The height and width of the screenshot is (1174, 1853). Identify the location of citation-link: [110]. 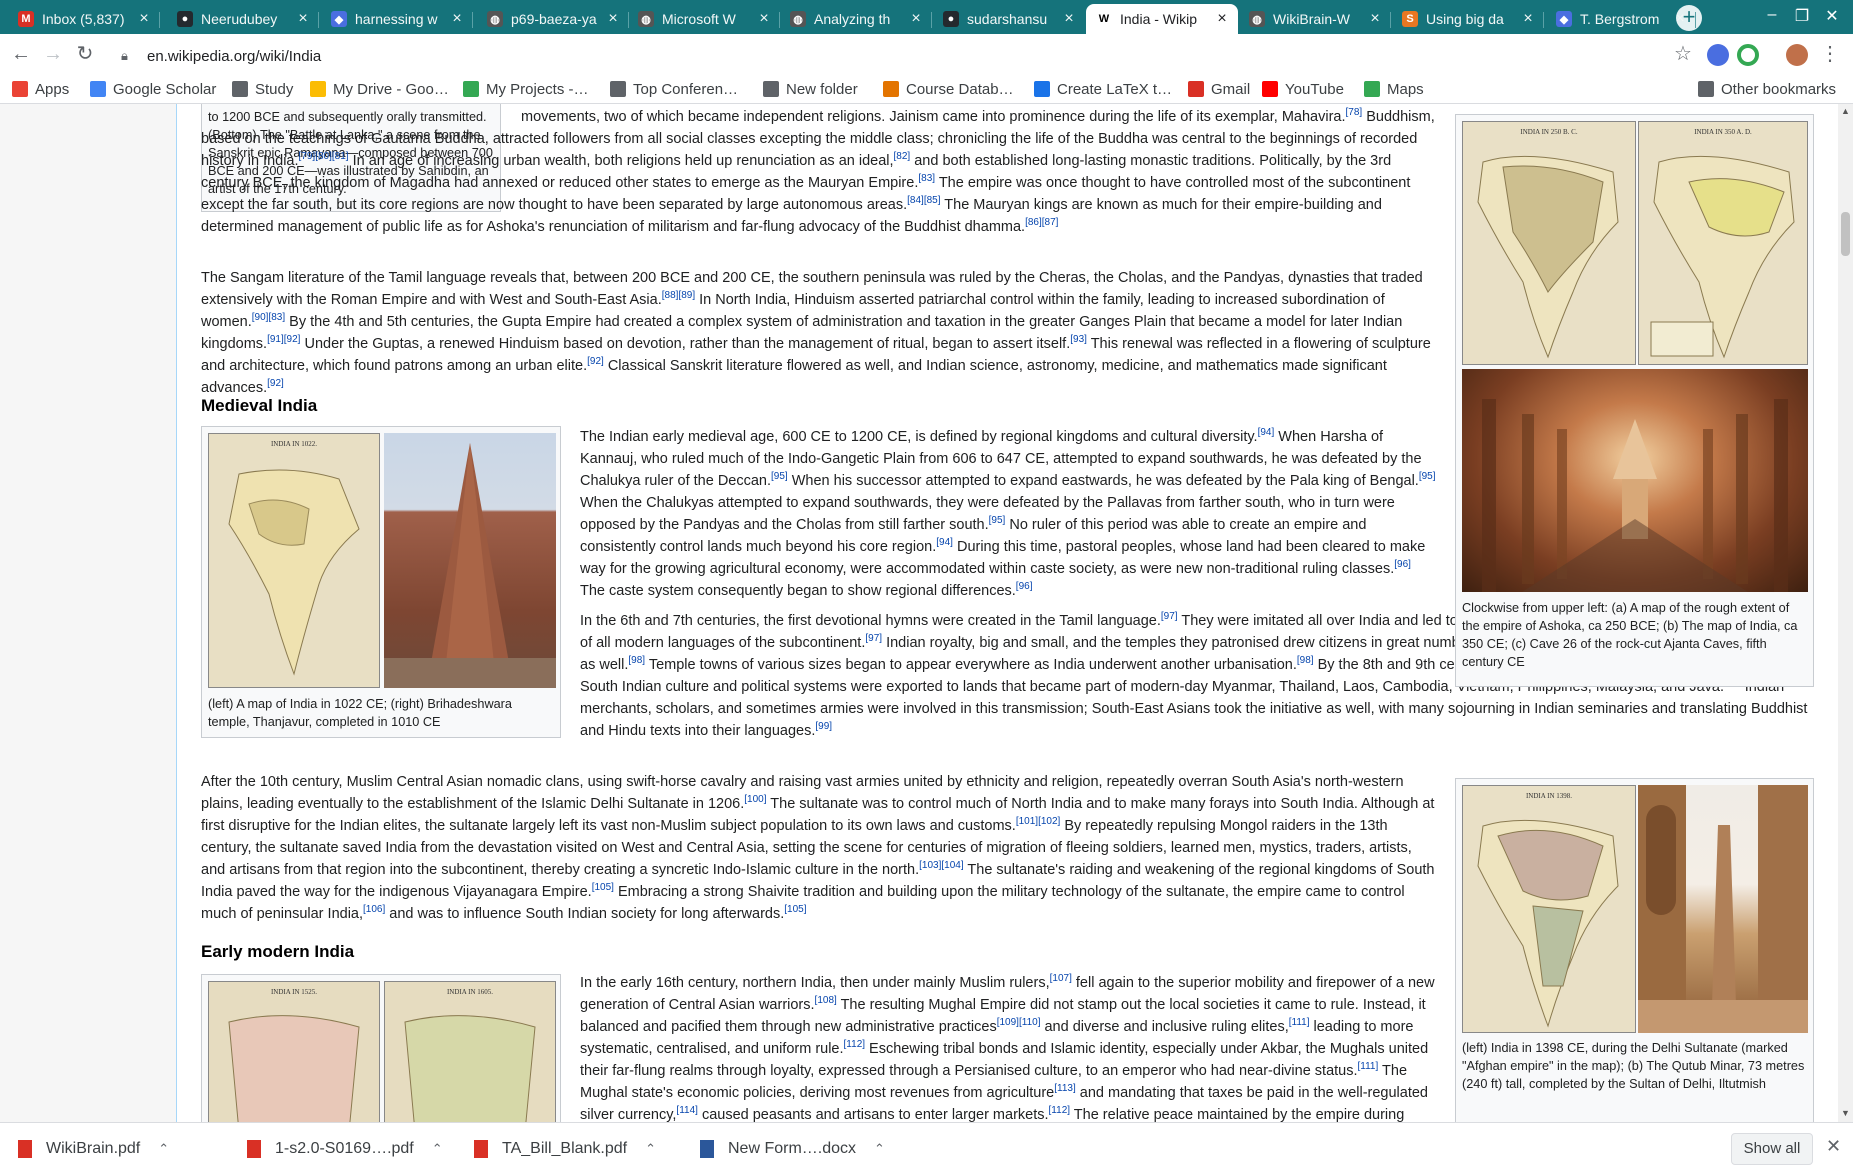
(1030, 1022).